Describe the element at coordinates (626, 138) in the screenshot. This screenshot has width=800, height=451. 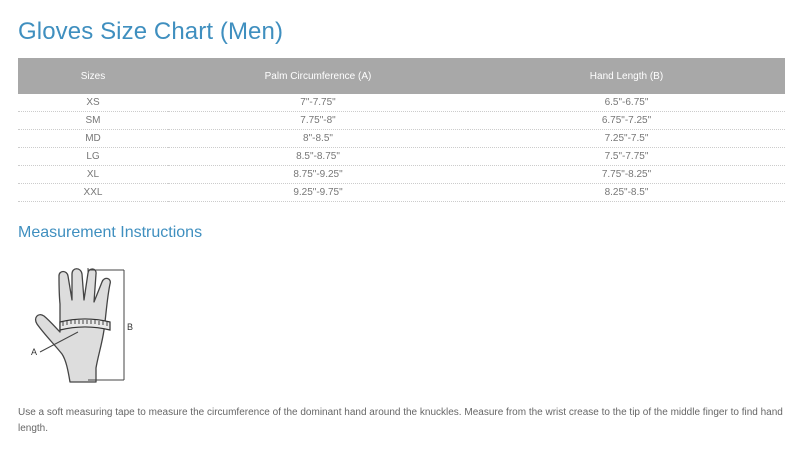
I see `length-cell: 7.25"-7.5"` at that location.